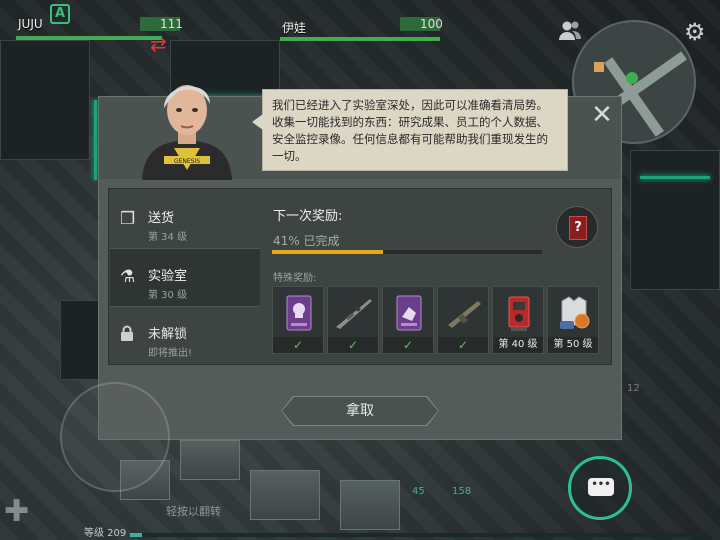 The width and height of the screenshot is (720, 540). Describe the element at coordinates (518, 345) in the screenshot. I see `reward-level-requirement: 第 40 级` at that location.